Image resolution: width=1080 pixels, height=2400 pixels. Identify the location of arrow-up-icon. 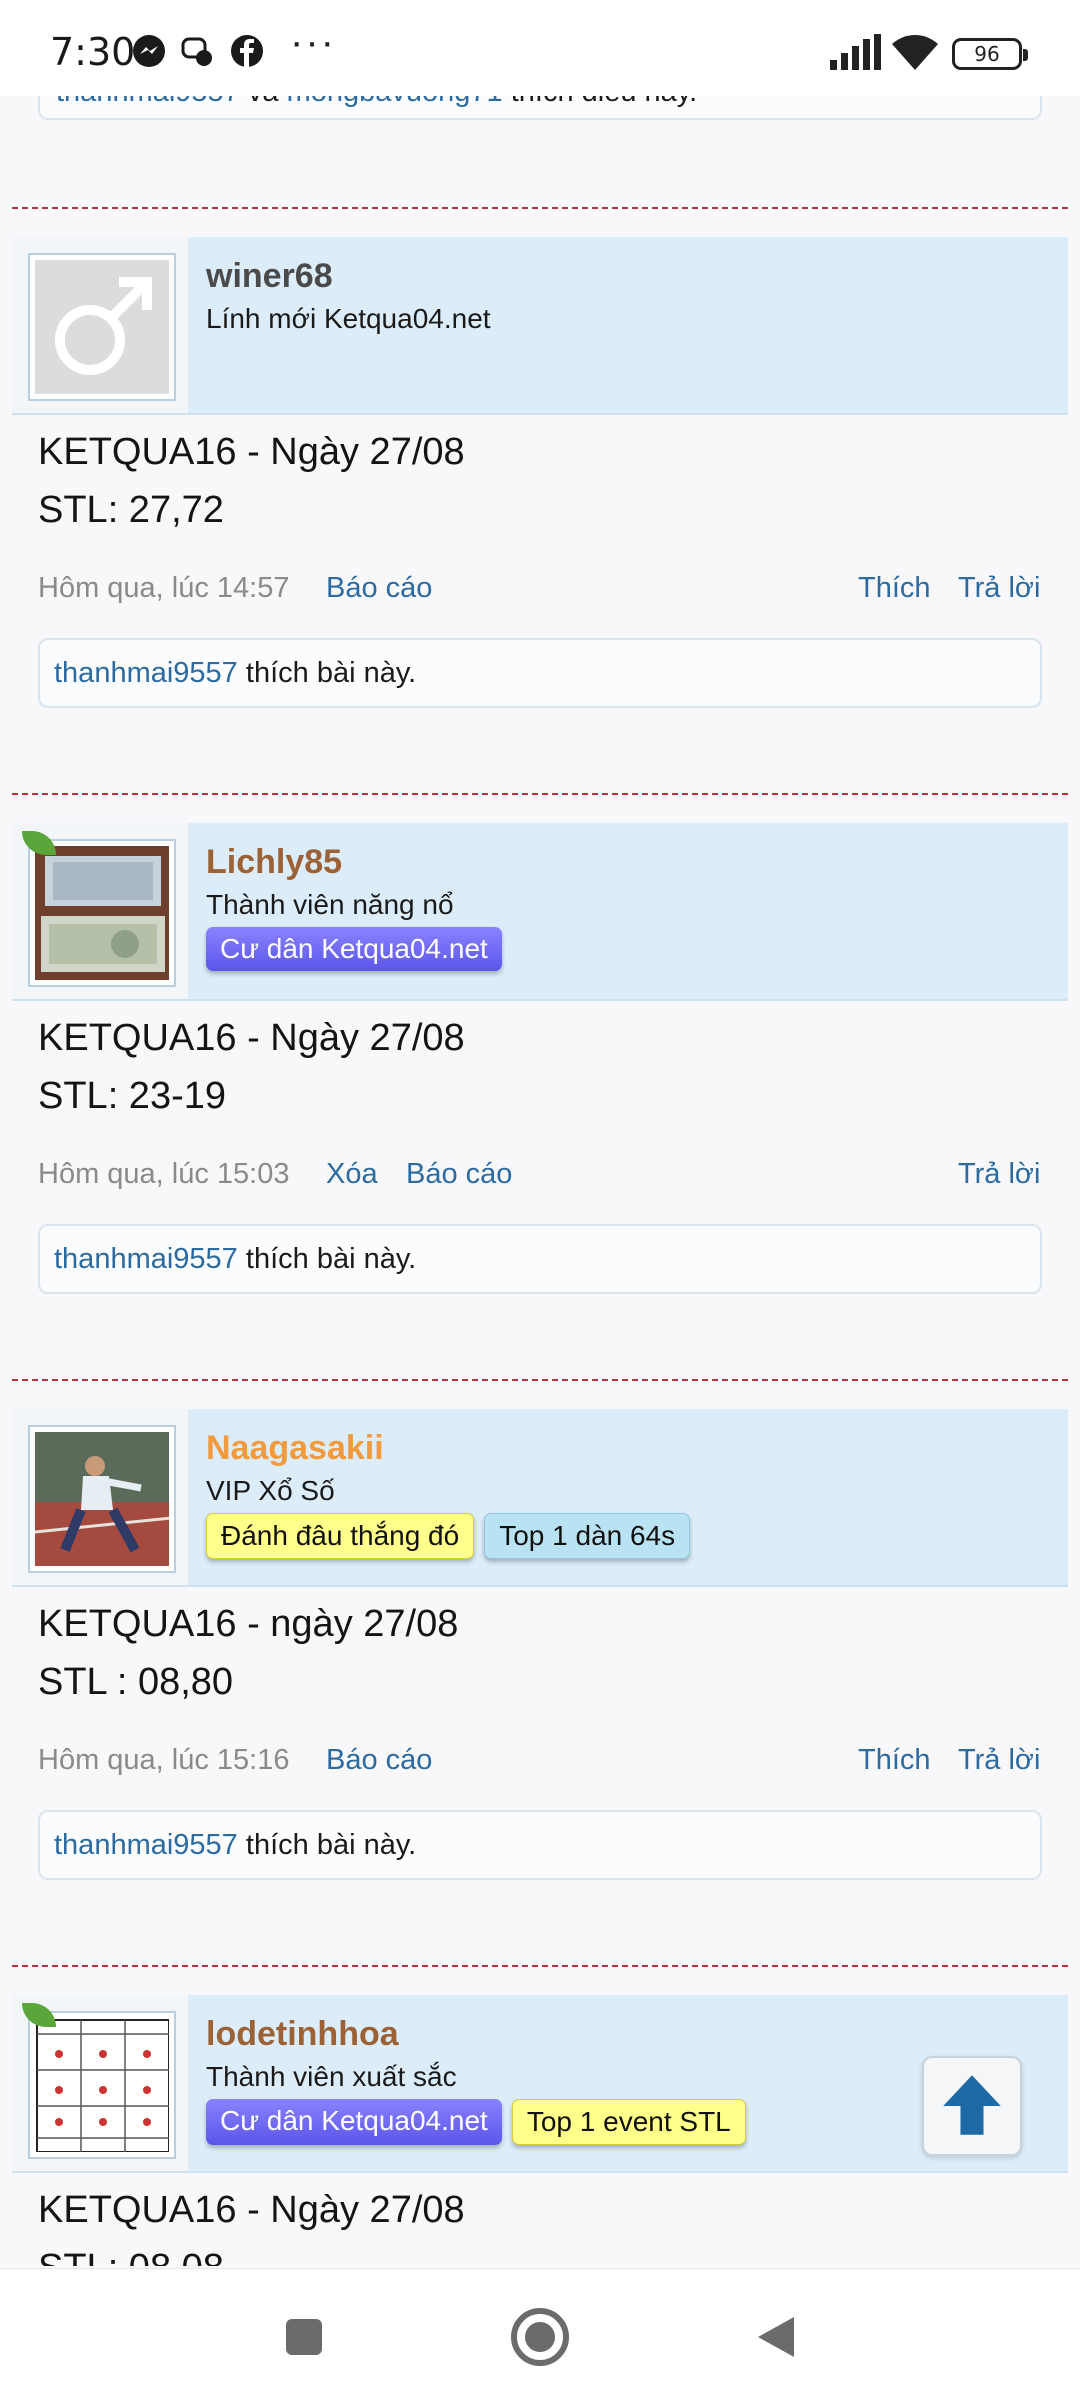
(972, 2105).